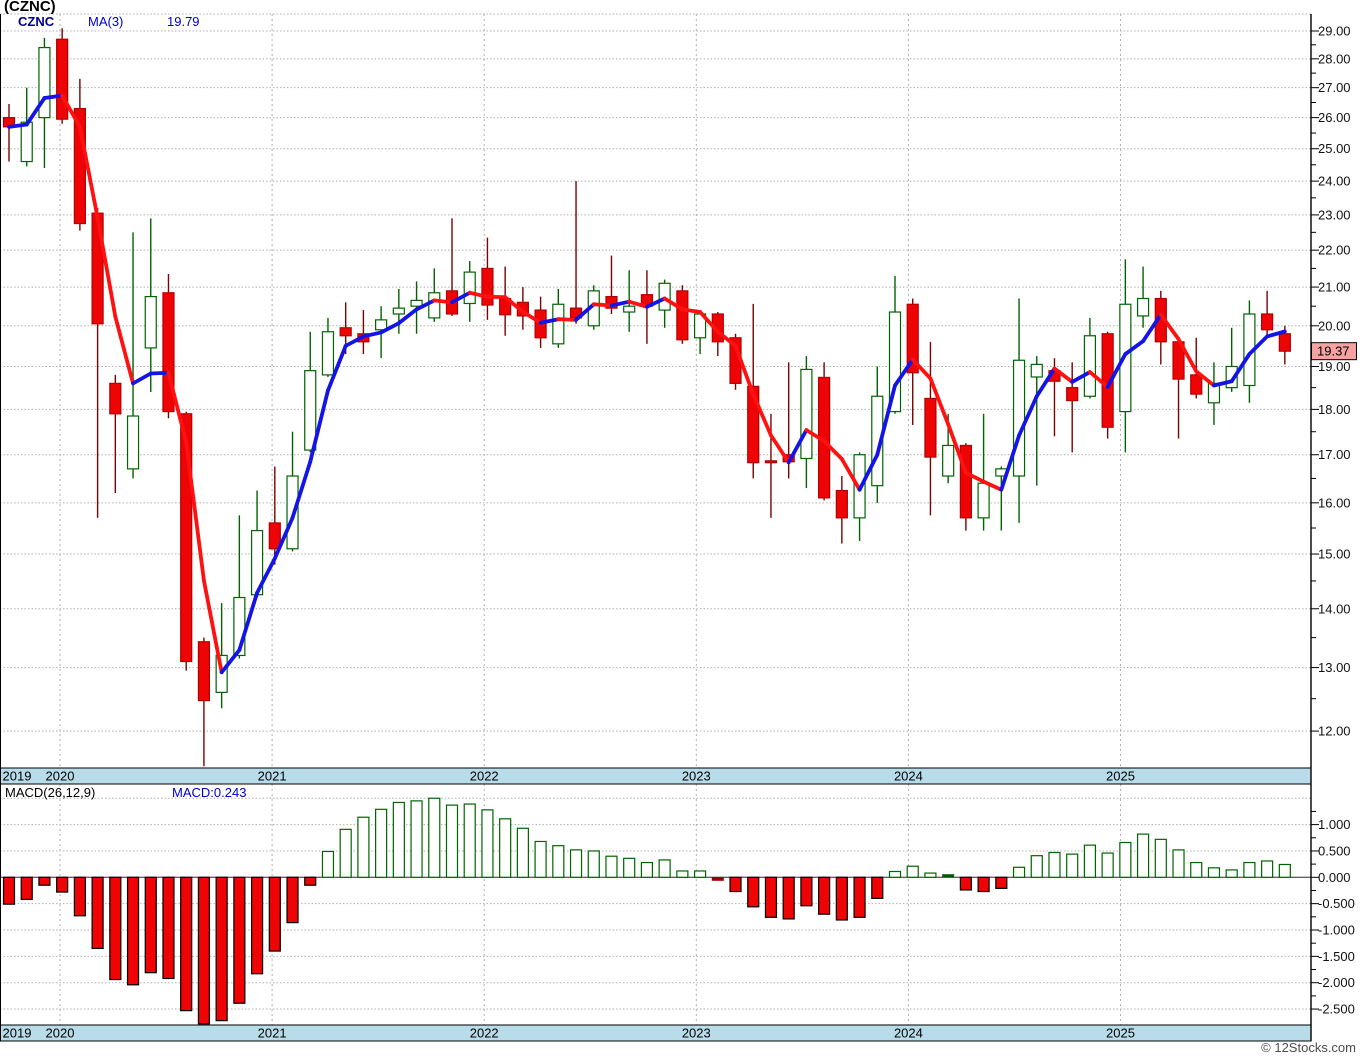 Image resolution: width=1360 pixels, height=1061 pixels. I want to click on page-title: (CZNC), so click(30, 7).